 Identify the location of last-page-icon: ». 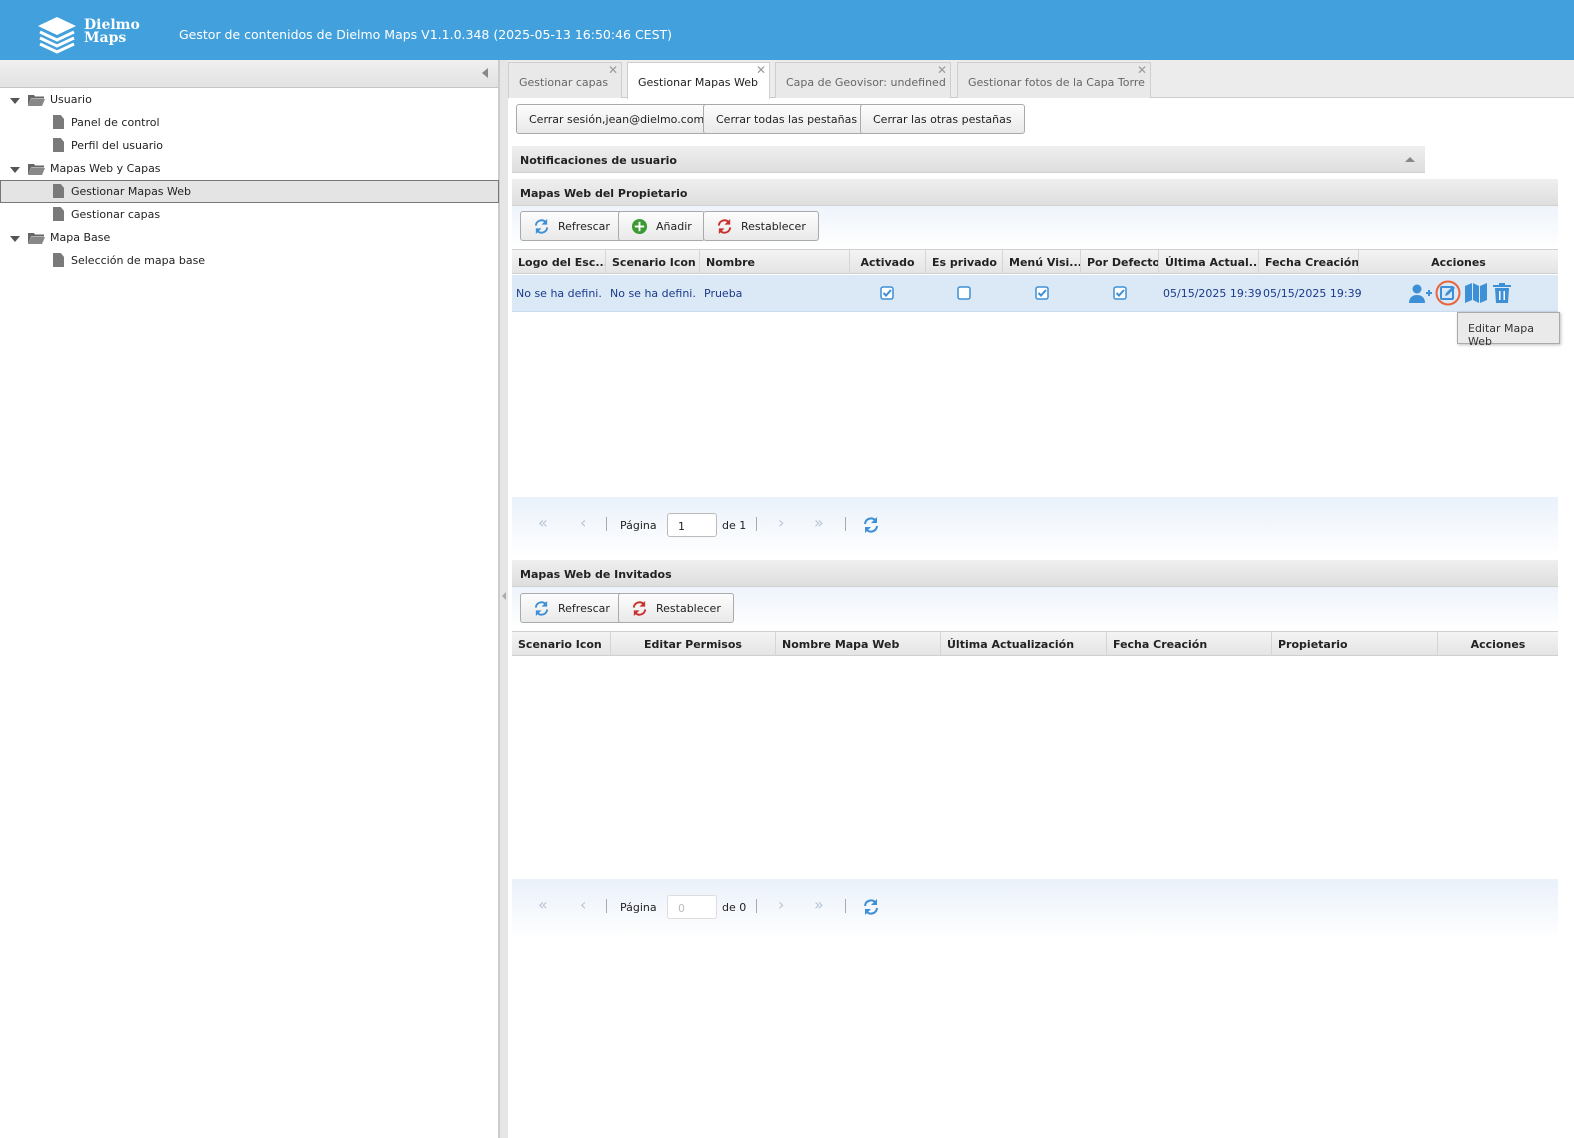
(819, 523).